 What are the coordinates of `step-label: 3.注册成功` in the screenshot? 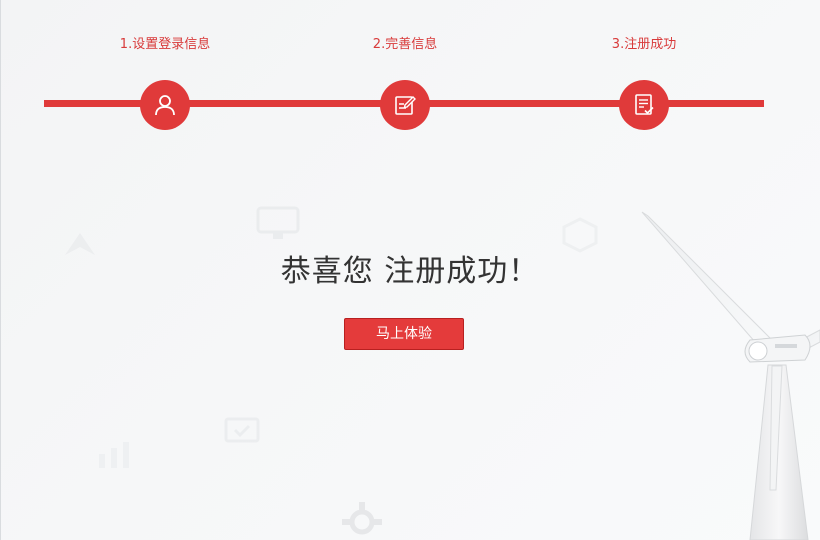 It's located at (644, 44).